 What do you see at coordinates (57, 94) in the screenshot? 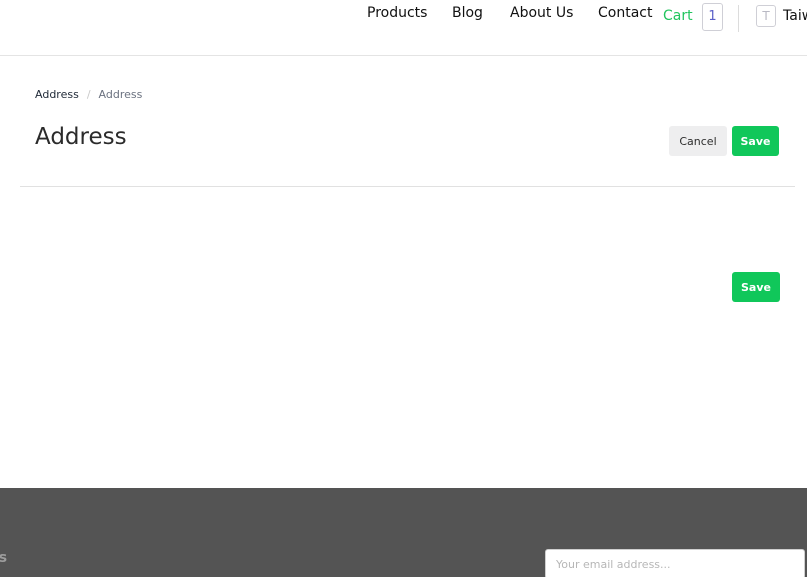
I see `breadcrumb-item-address: Address` at bounding box center [57, 94].